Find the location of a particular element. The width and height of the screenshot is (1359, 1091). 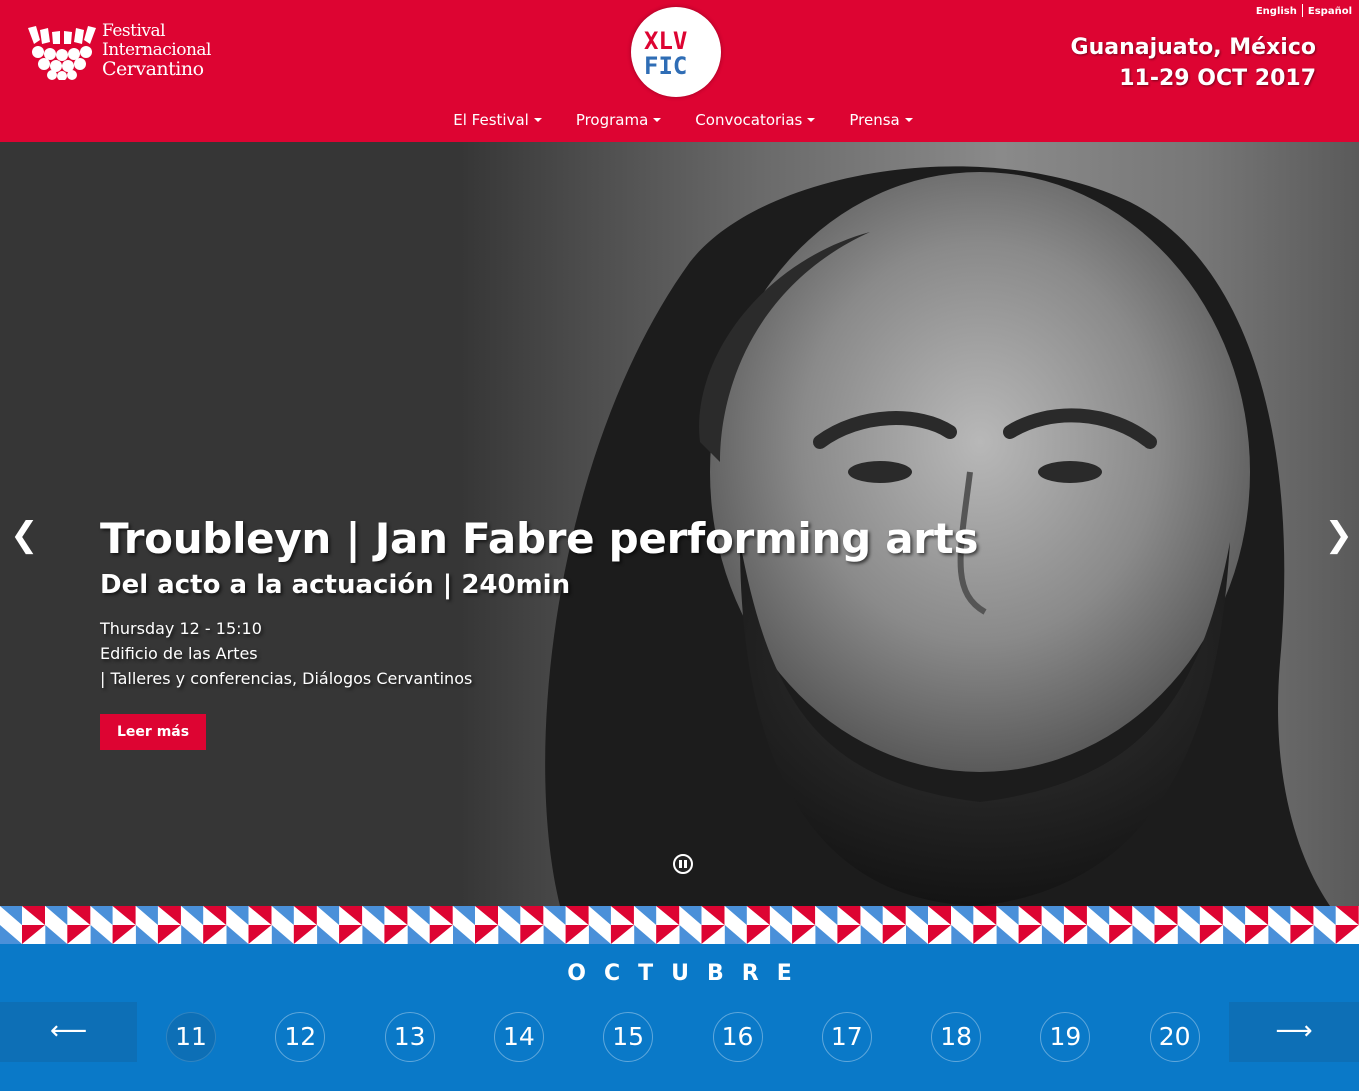

pause-icon is located at coordinates (683, 864).